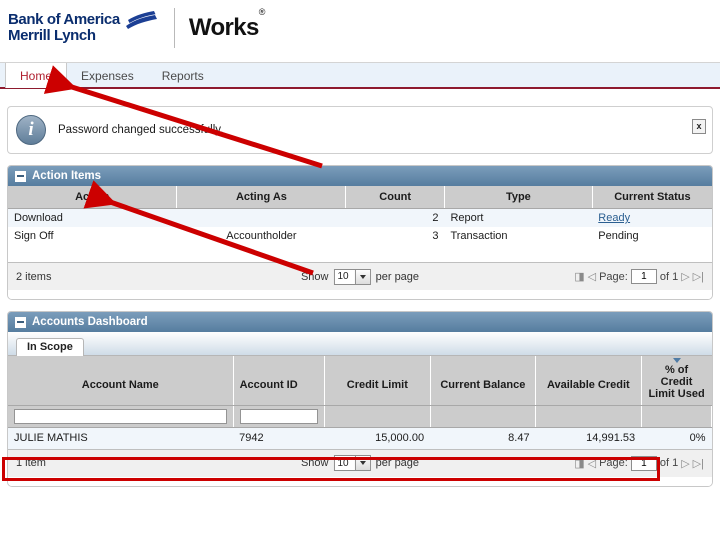  I want to click on column-header-pct-credit-limit-used: % of Credit Limit Used, so click(676, 381).